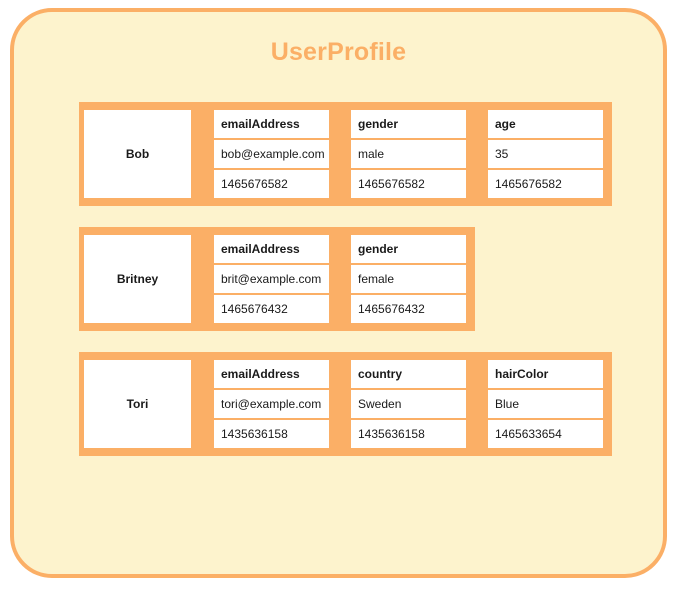 Image resolution: width=676 pixels, height=589 pixels. I want to click on attribute-timestamp-cell: 1465633654, so click(545, 434).